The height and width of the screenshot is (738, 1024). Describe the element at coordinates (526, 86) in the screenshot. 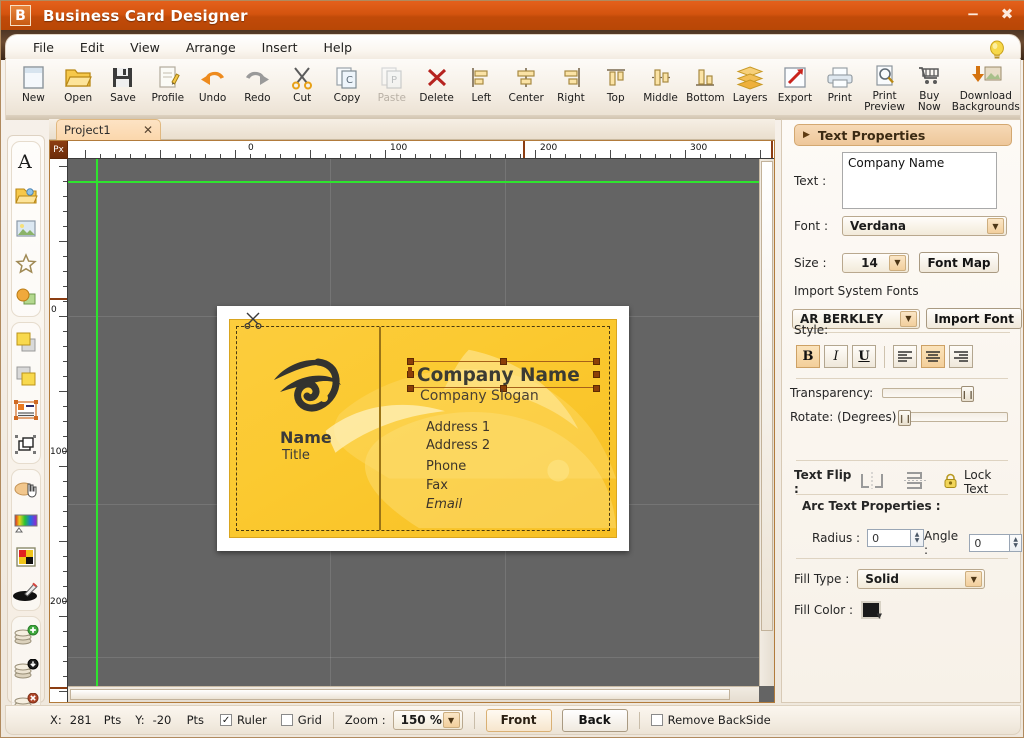

I see `align-center-button: Center` at that location.